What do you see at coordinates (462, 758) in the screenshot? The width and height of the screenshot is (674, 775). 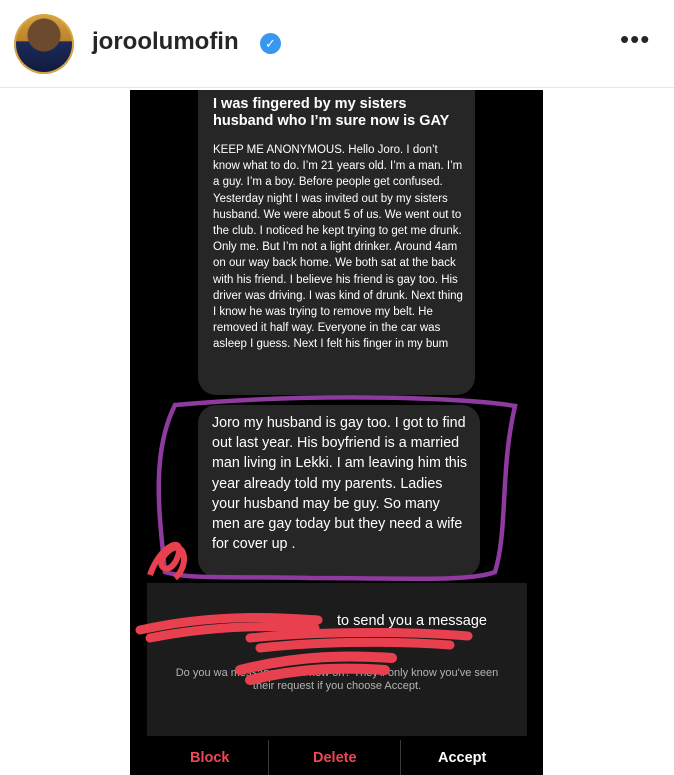 I see `accept-button: Accept` at bounding box center [462, 758].